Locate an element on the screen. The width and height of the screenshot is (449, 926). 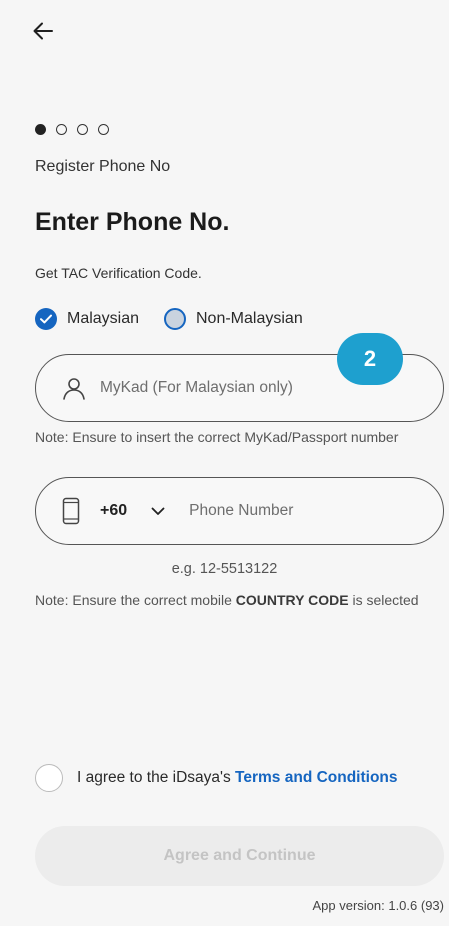
phone-note-suffix: is selected is located at coordinates (383, 600).